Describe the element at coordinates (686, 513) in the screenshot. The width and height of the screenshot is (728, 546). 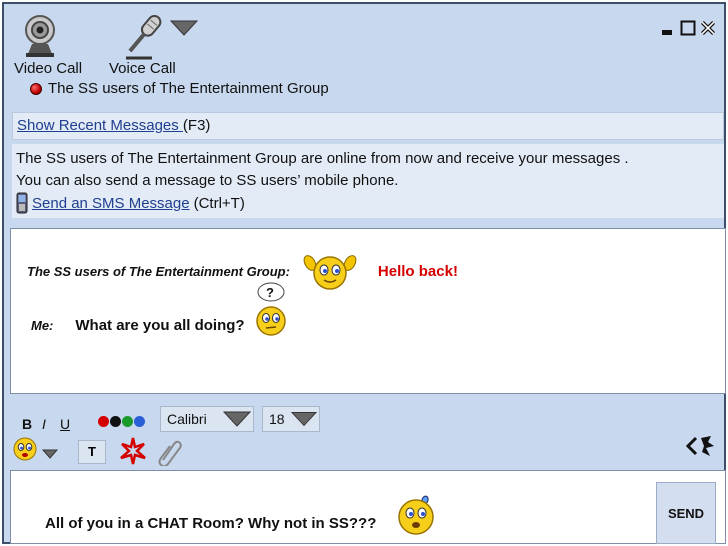
I see `send-button: SEND` at that location.